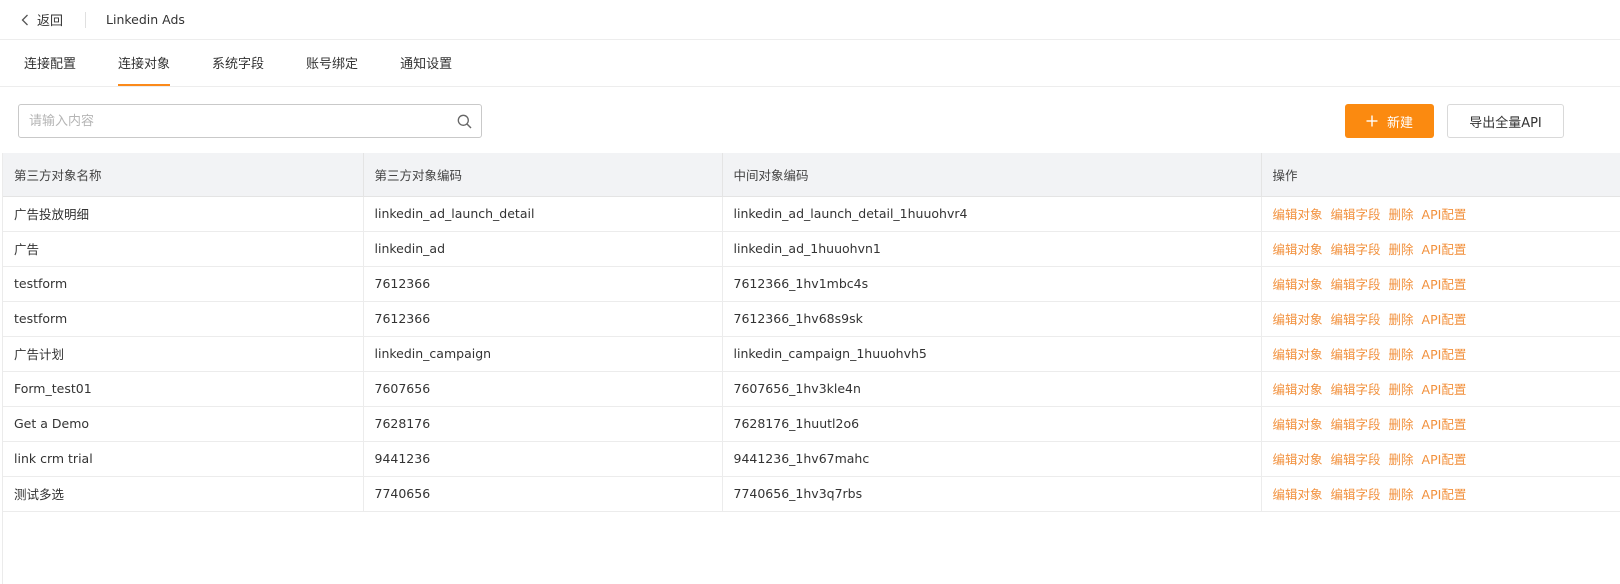  I want to click on back-label: 返回, so click(50, 21).